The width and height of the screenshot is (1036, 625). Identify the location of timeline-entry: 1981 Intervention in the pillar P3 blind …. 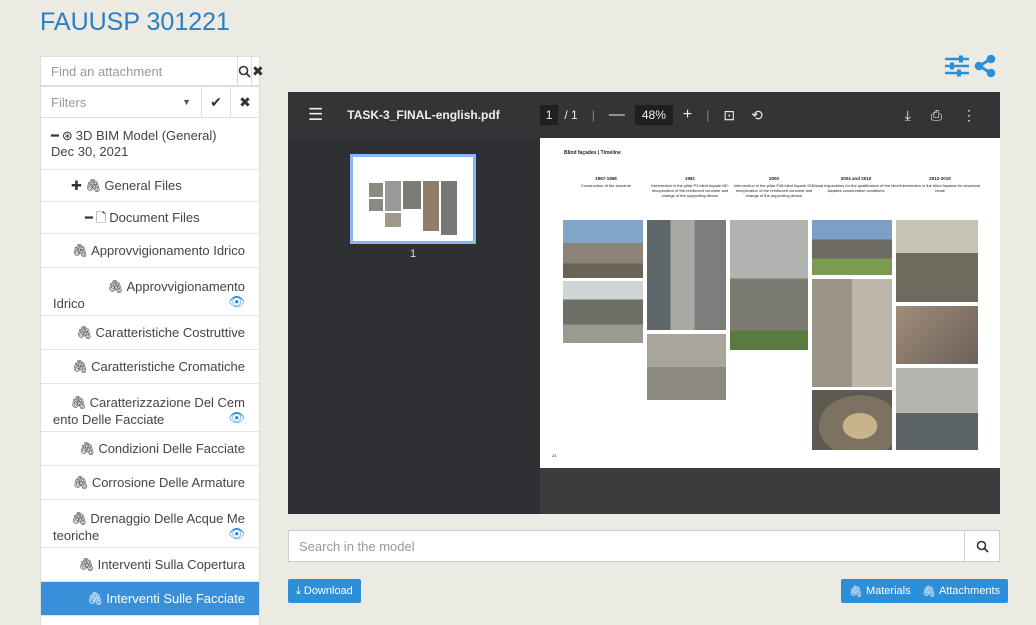
(690, 187).